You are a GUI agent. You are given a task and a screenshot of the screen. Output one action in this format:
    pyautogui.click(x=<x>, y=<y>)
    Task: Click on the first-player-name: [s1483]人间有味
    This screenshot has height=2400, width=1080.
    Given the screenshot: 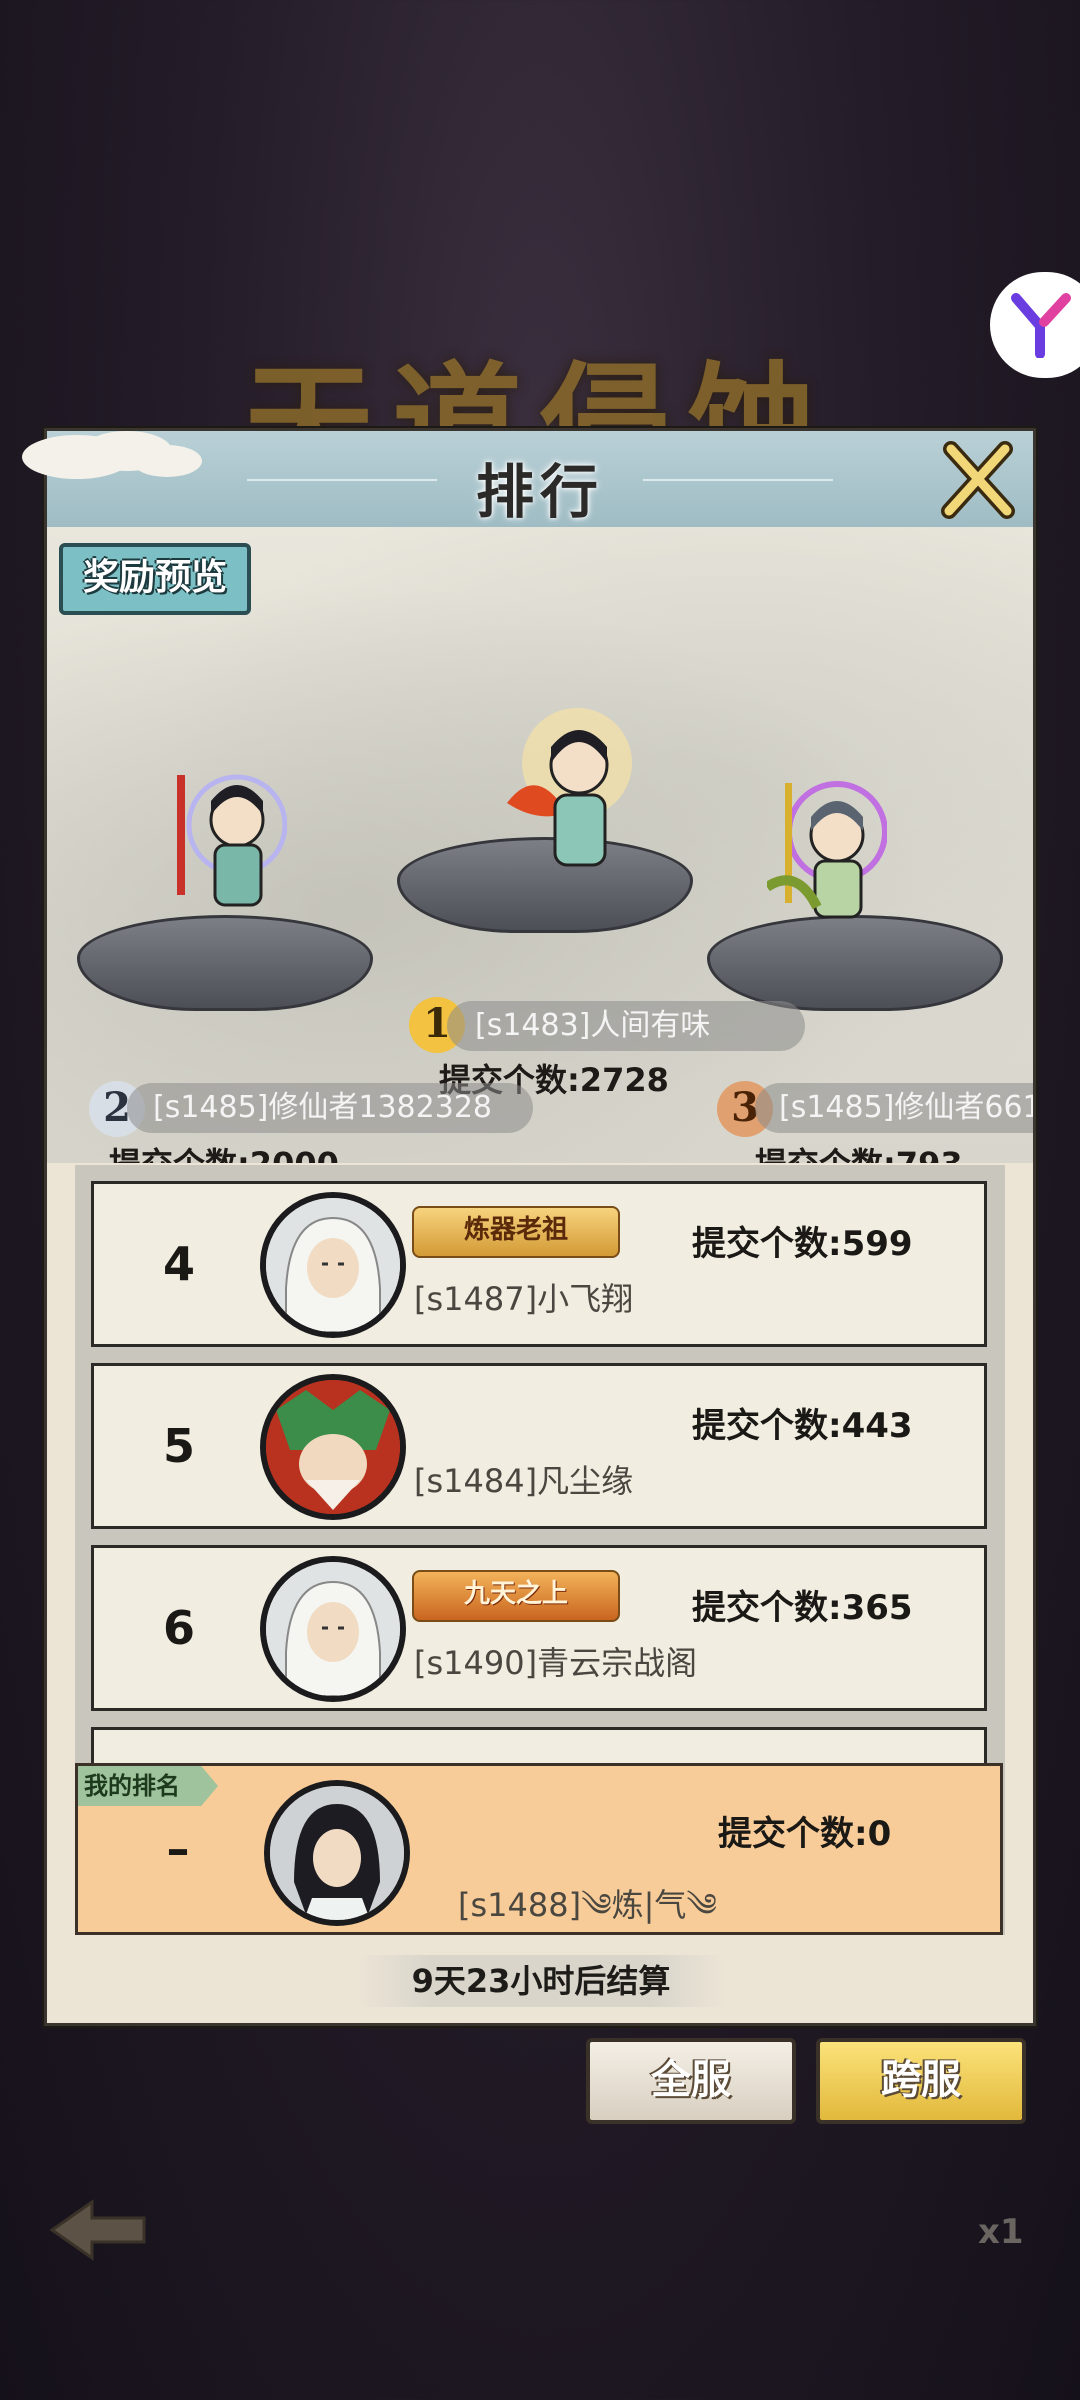 What is the action you would take?
    pyautogui.click(x=626, y=1026)
    